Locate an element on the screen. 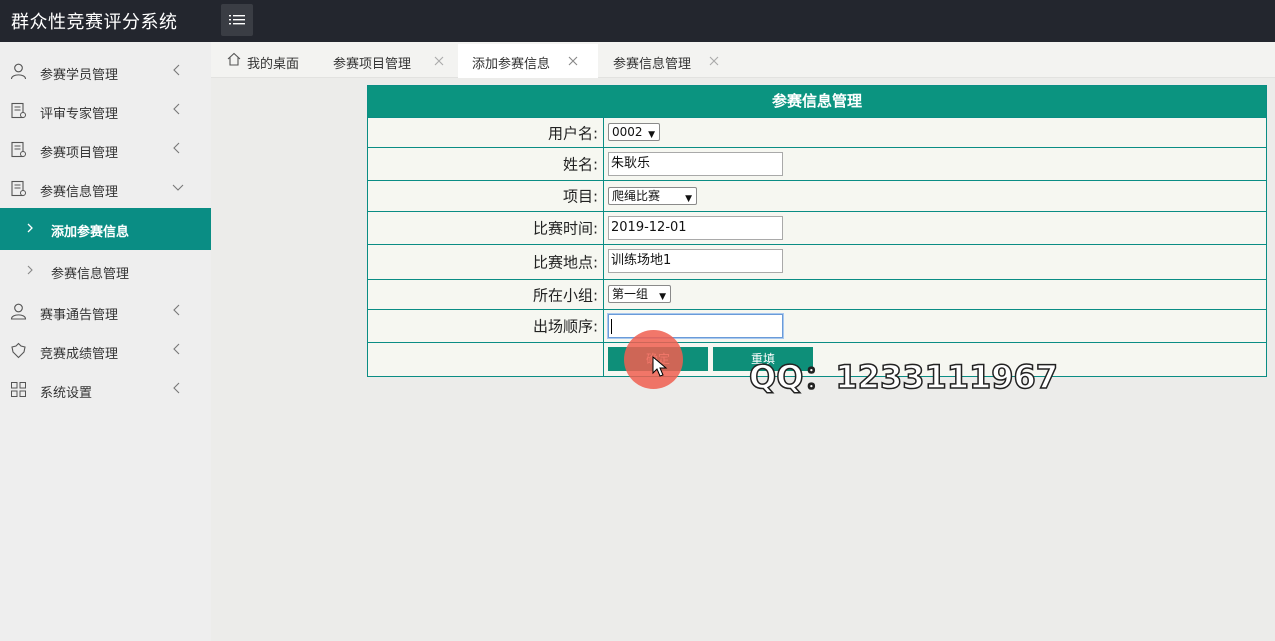  field-label: 比赛地点: is located at coordinates (565, 262).